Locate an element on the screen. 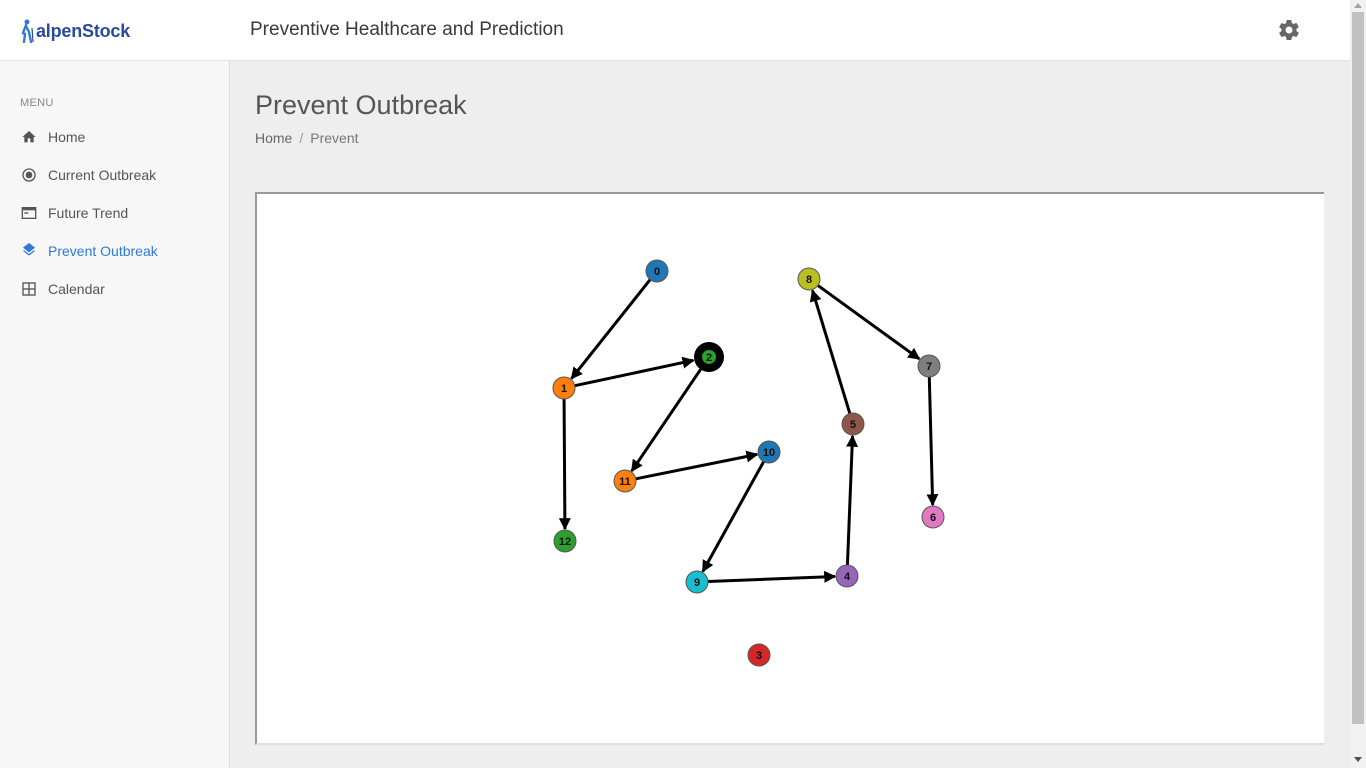 This screenshot has width=1366, height=768. graph-node-7: 7 is located at coordinates (929, 366).